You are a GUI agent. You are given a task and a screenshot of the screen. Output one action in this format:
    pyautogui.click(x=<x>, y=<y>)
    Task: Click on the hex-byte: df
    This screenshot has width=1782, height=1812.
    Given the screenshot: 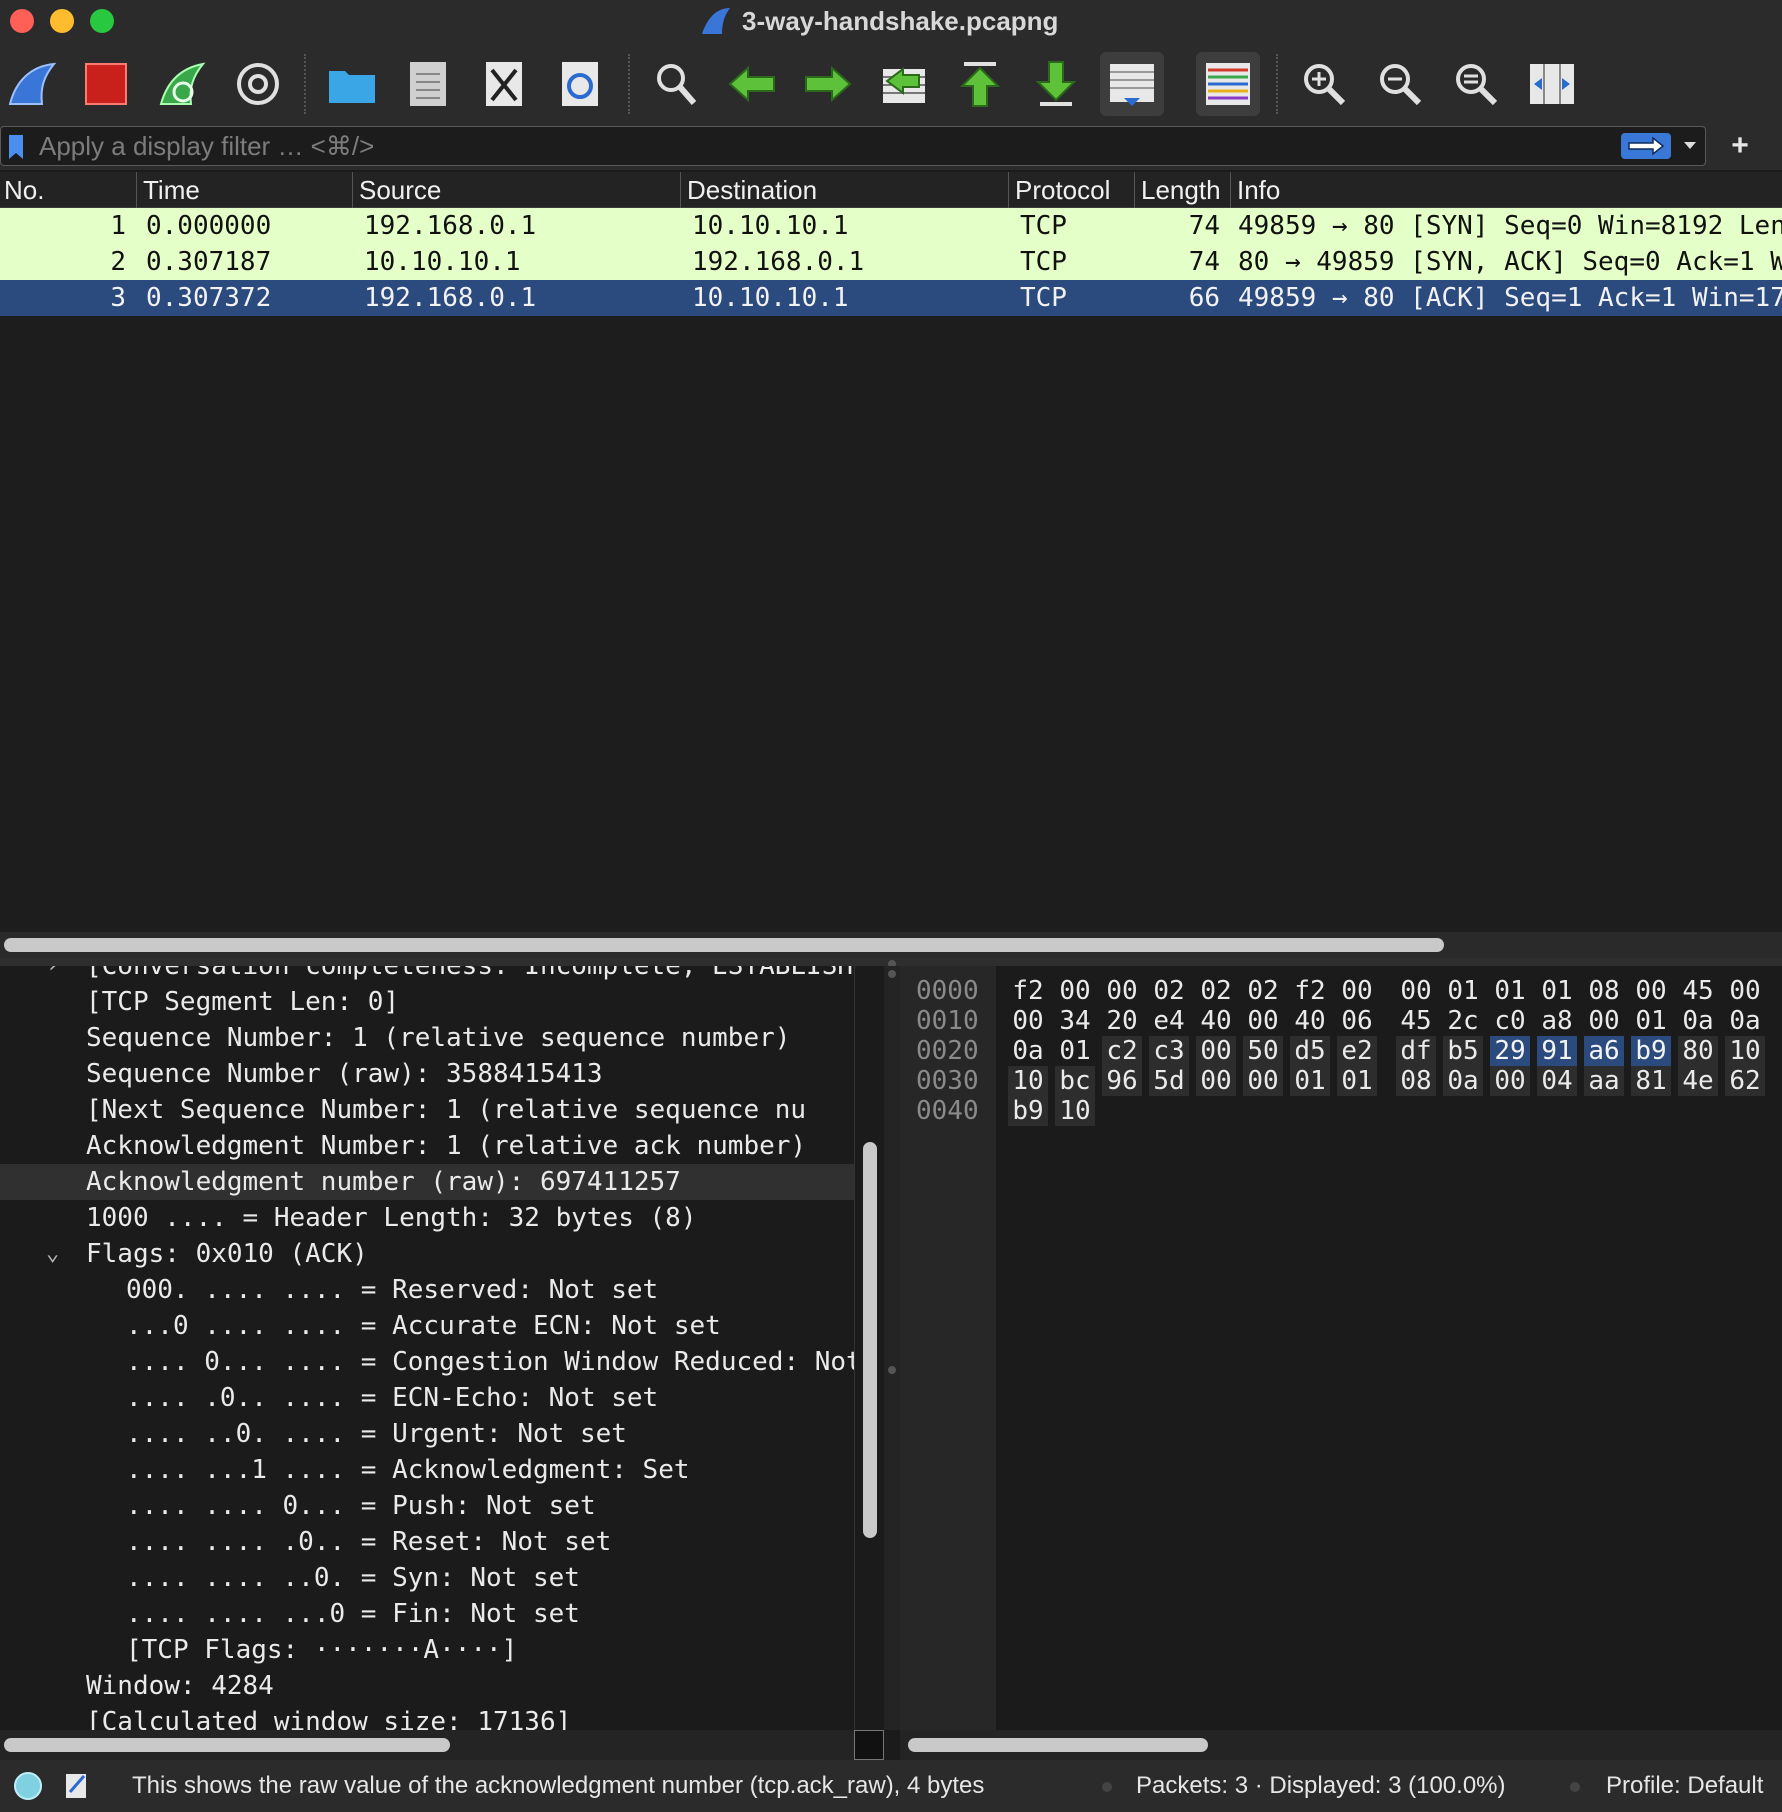 What is the action you would take?
    pyautogui.click(x=1416, y=1051)
    